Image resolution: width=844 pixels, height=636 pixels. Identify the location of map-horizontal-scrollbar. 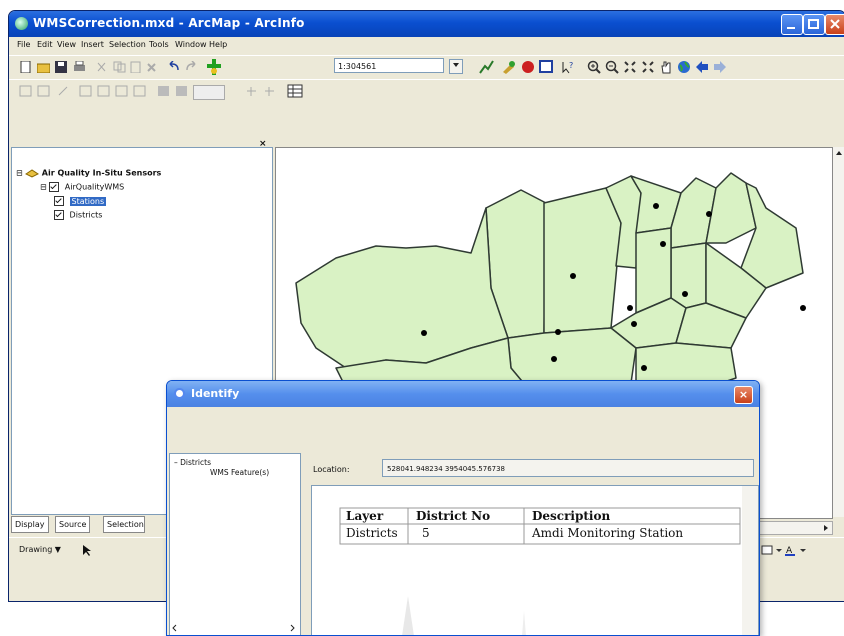
(792, 528).